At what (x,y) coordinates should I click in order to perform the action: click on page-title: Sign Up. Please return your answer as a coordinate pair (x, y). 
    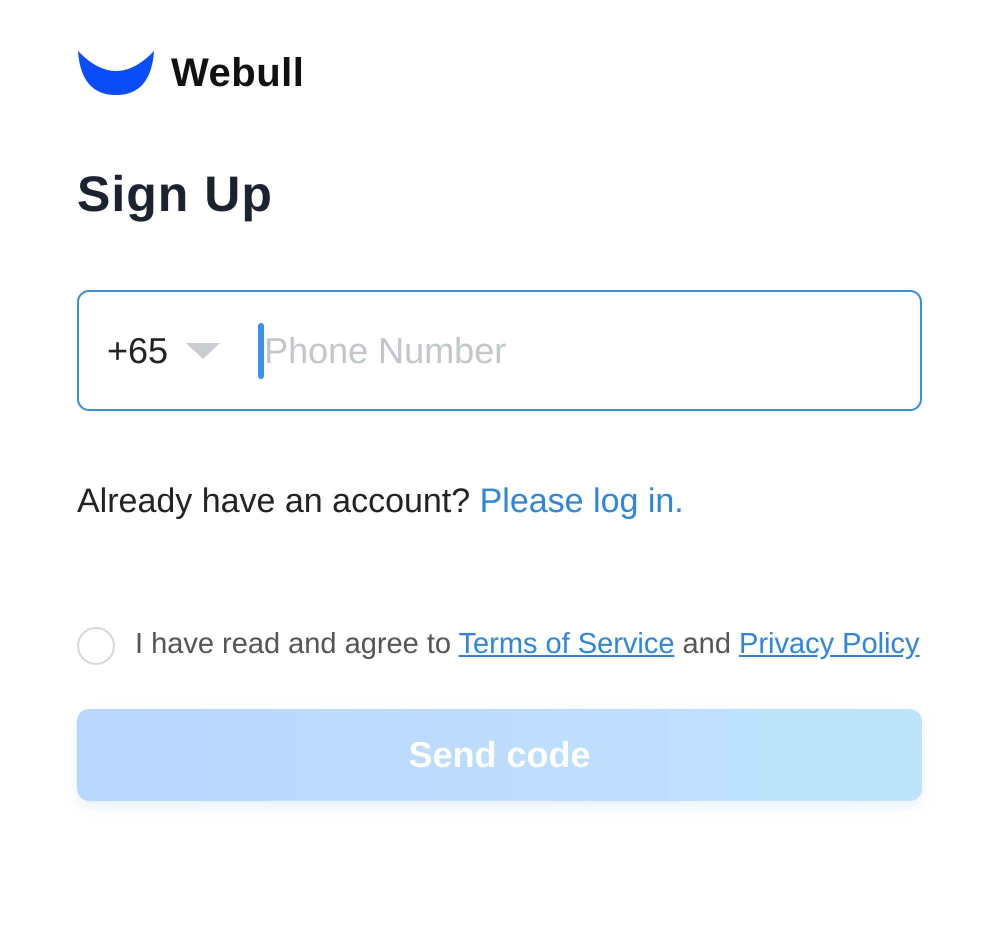
    Looking at the image, I should click on (175, 194).